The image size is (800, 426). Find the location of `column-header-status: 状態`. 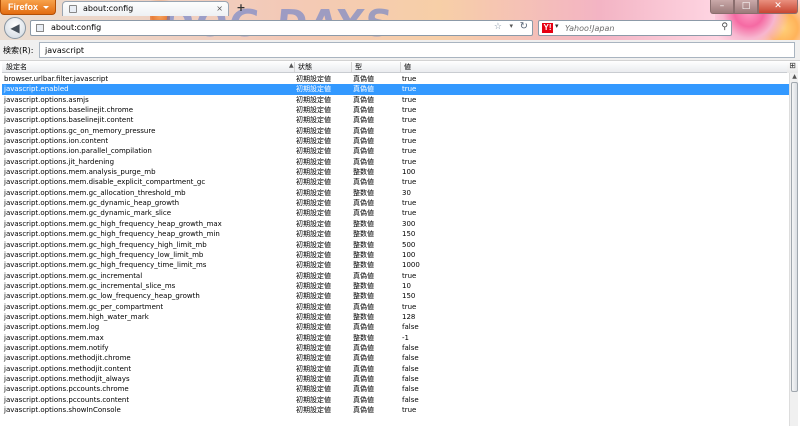

column-header-status: 状態 is located at coordinates (305, 67).